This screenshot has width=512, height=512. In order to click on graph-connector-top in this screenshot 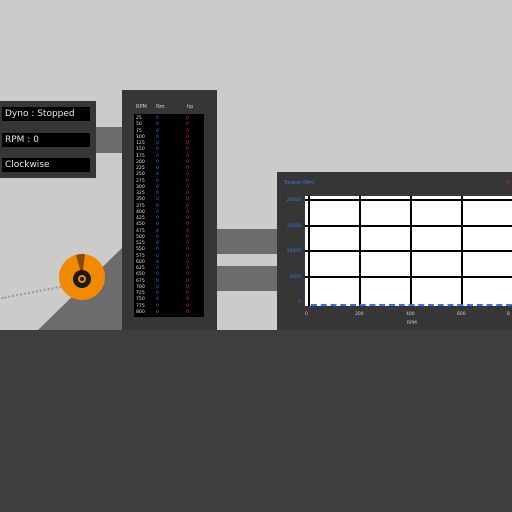, I will do `click(247, 241)`.